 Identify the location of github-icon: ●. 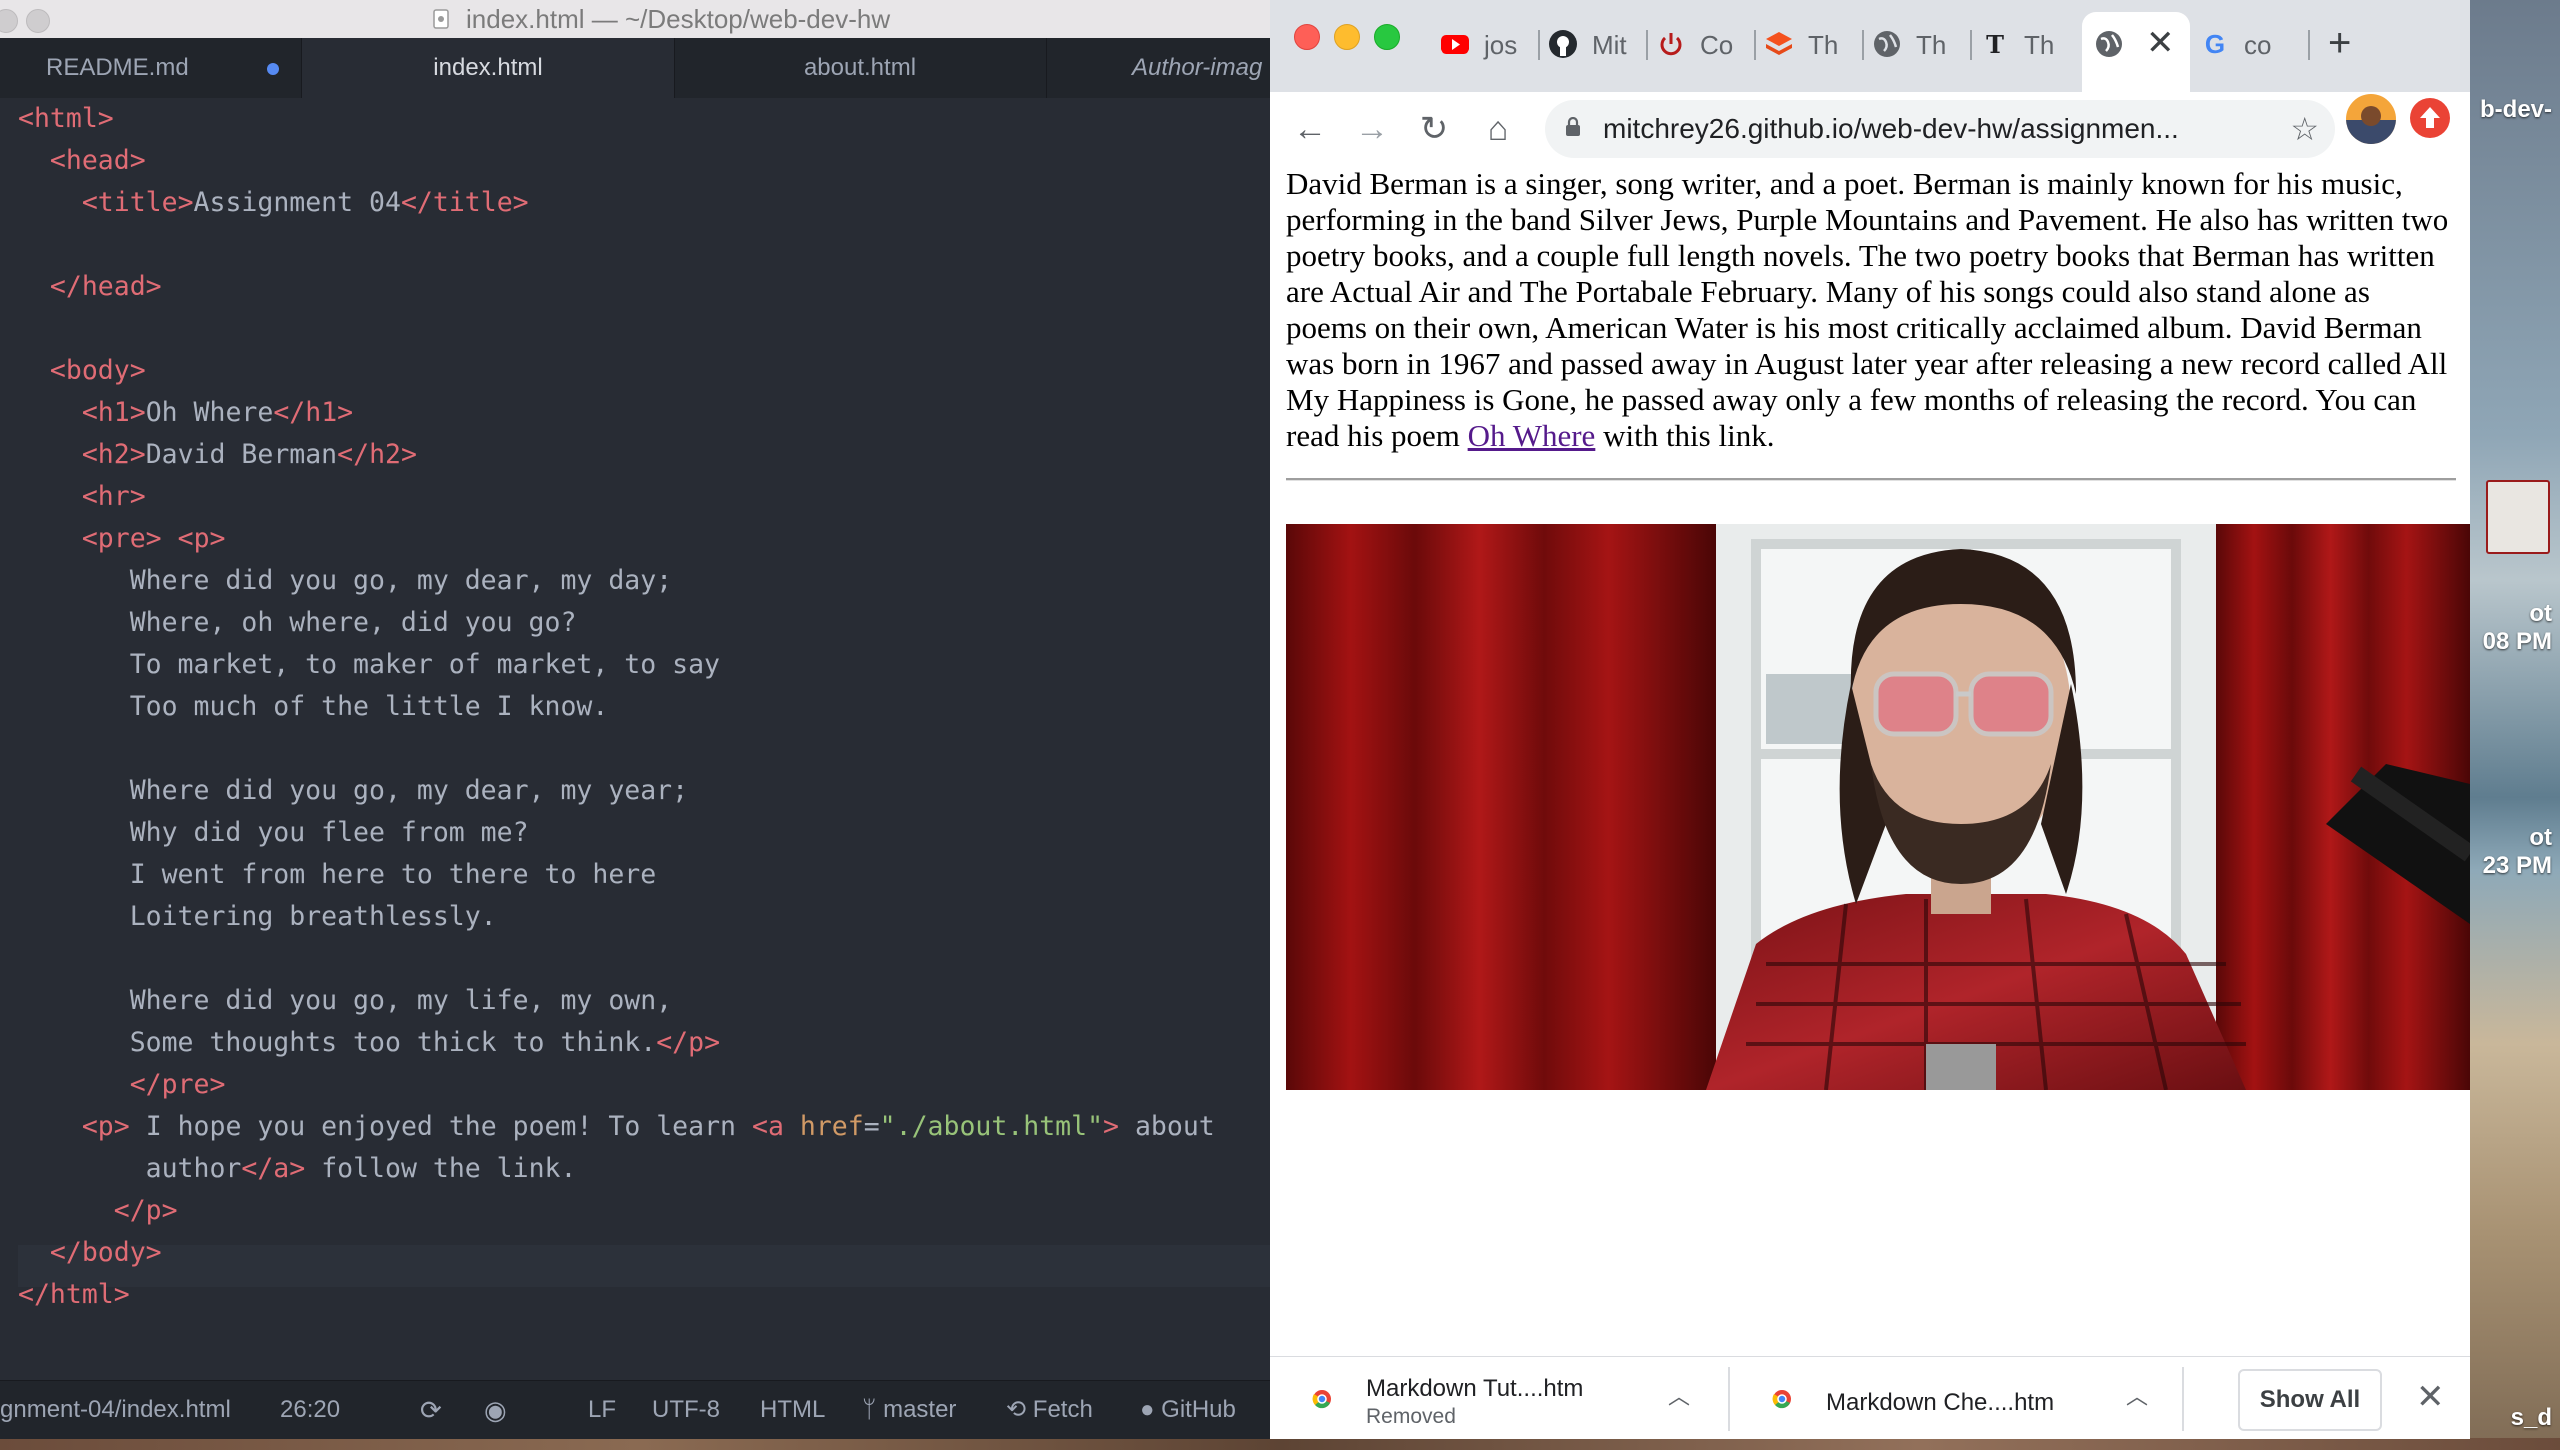
(1147, 1409).